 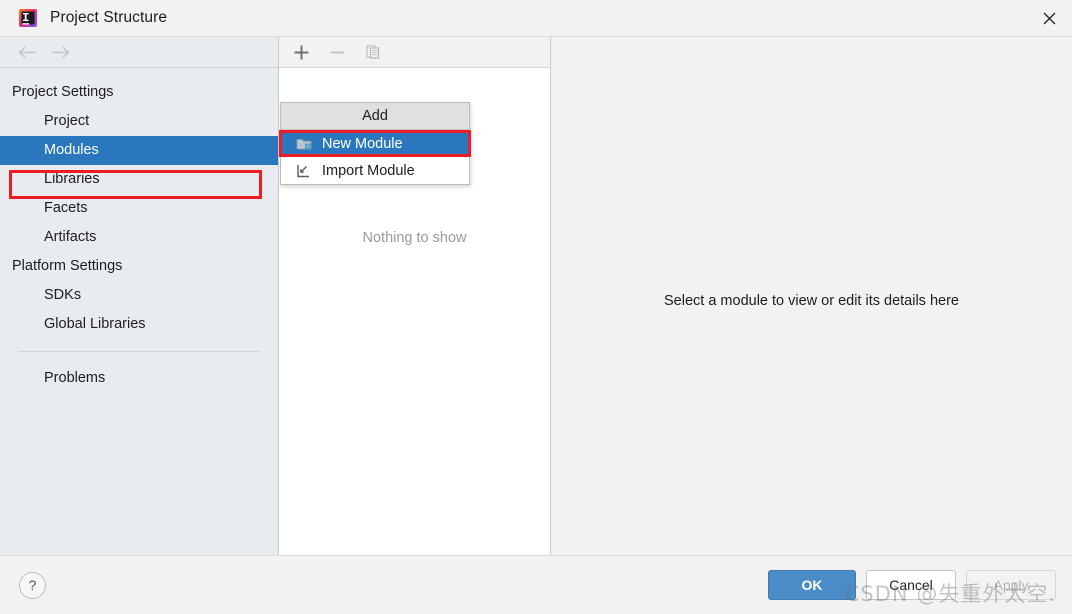 I want to click on question-mark-icon: ?, so click(x=32, y=585).